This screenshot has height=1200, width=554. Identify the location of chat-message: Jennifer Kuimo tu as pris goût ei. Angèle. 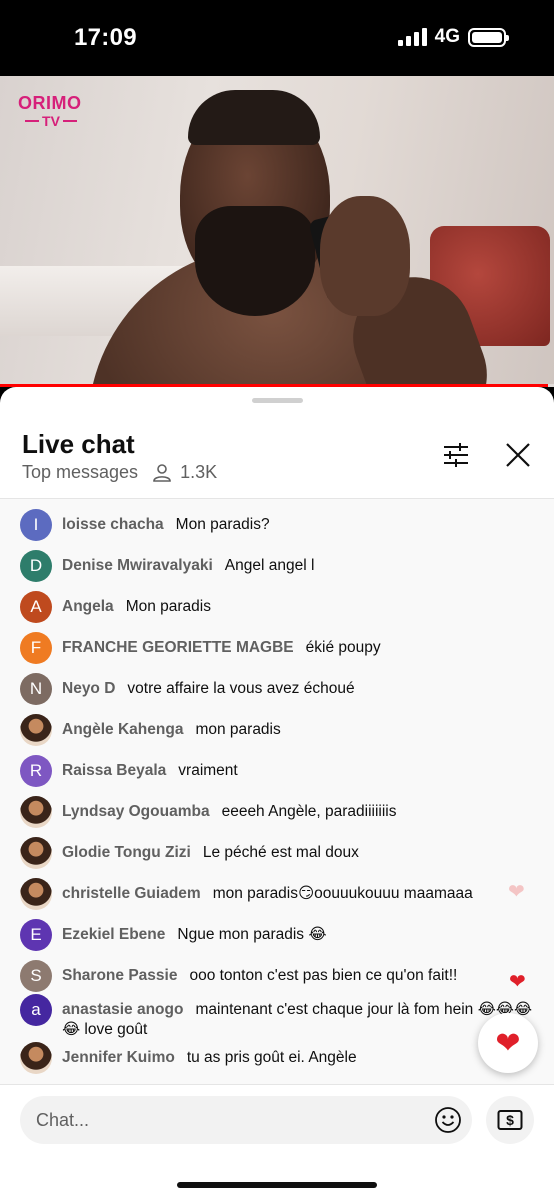
(277, 1058).